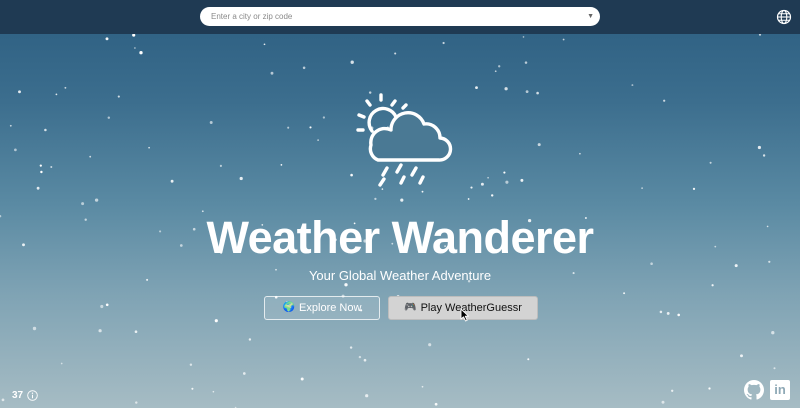  I want to click on mouse-pointer-icon, so click(464, 315).